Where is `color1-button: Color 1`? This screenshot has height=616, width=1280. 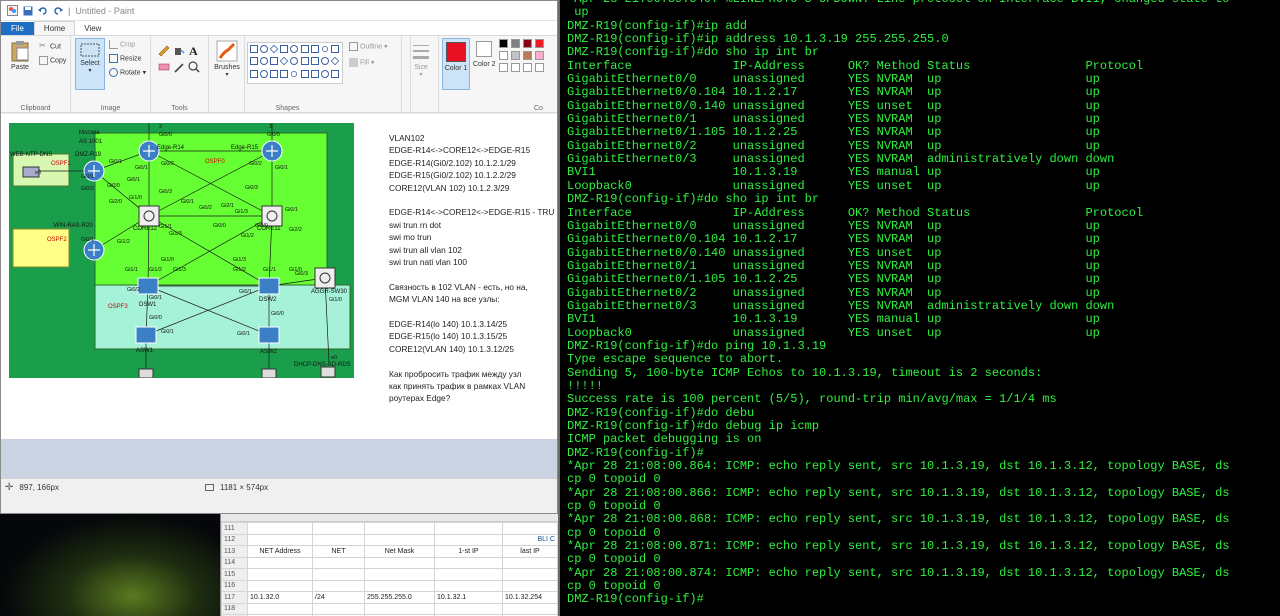
color1-button: Color 1 is located at coordinates (456, 64).